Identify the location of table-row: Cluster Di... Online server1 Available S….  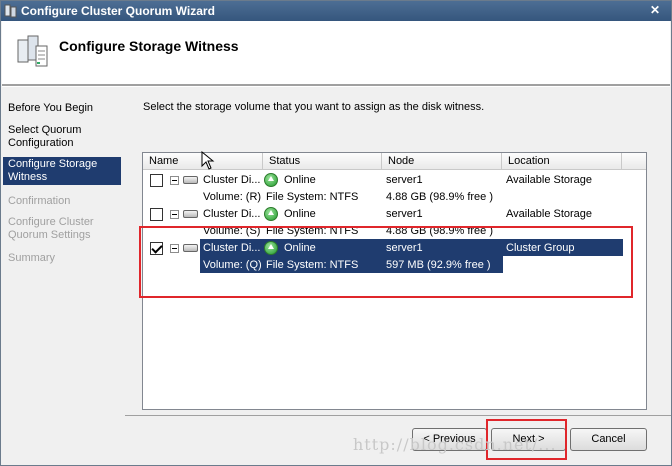
(383, 188).